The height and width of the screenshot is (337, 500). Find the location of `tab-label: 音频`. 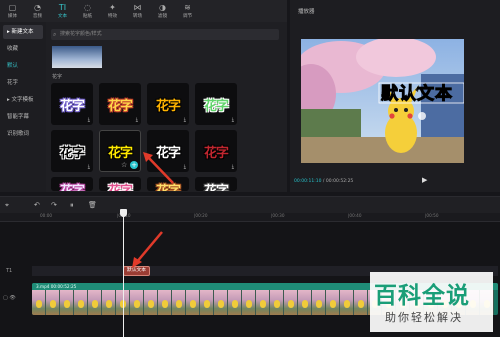

tab-label: 音频 is located at coordinates (37, 16).